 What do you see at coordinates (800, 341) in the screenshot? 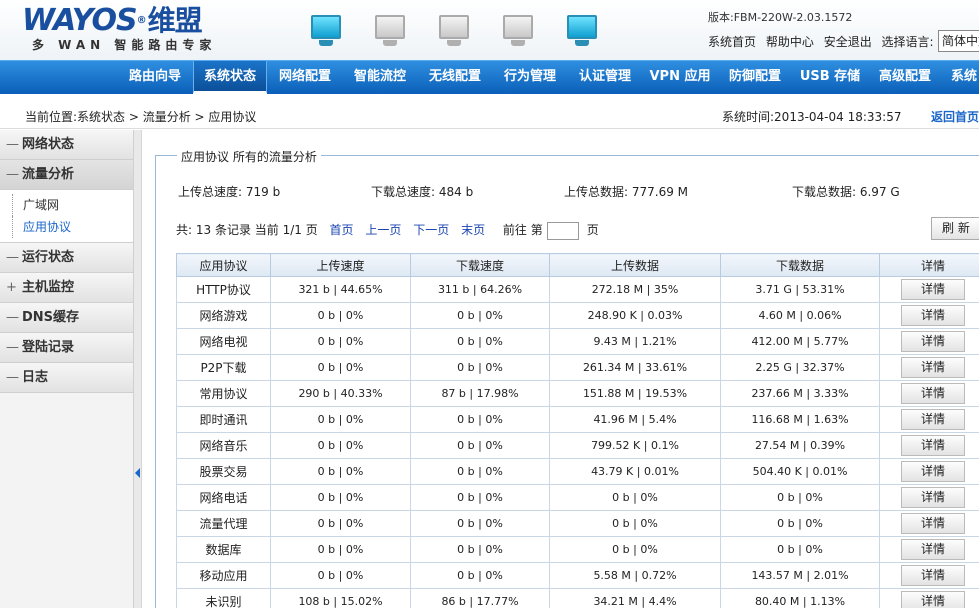
I see `traffic-value-cell: 412.00 M | 5.77%` at bounding box center [800, 341].